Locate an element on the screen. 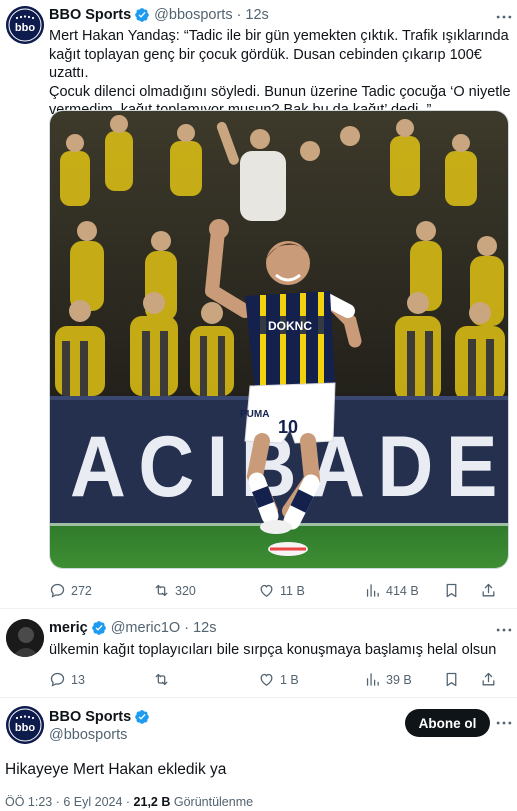  reply-button: 13 is located at coordinates (67, 679).